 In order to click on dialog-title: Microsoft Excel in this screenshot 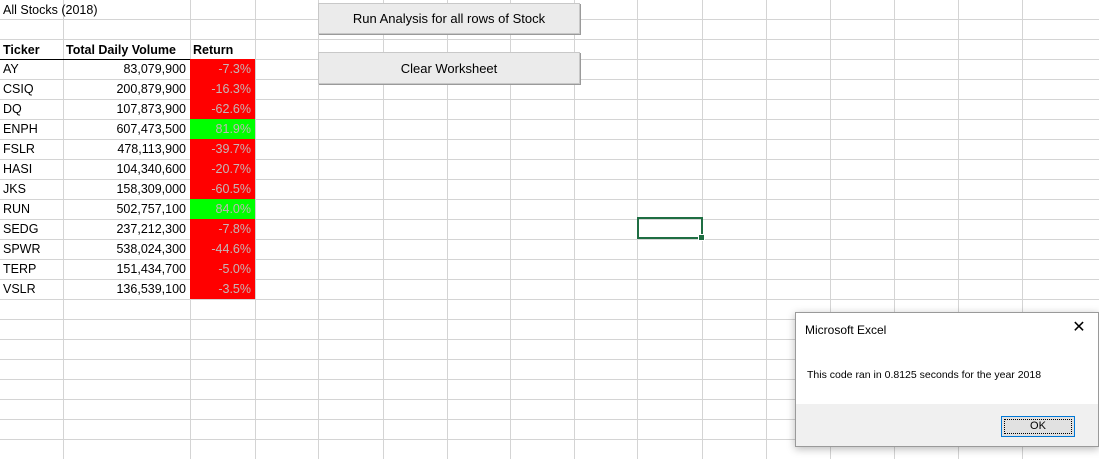, I will do `click(846, 330)`.